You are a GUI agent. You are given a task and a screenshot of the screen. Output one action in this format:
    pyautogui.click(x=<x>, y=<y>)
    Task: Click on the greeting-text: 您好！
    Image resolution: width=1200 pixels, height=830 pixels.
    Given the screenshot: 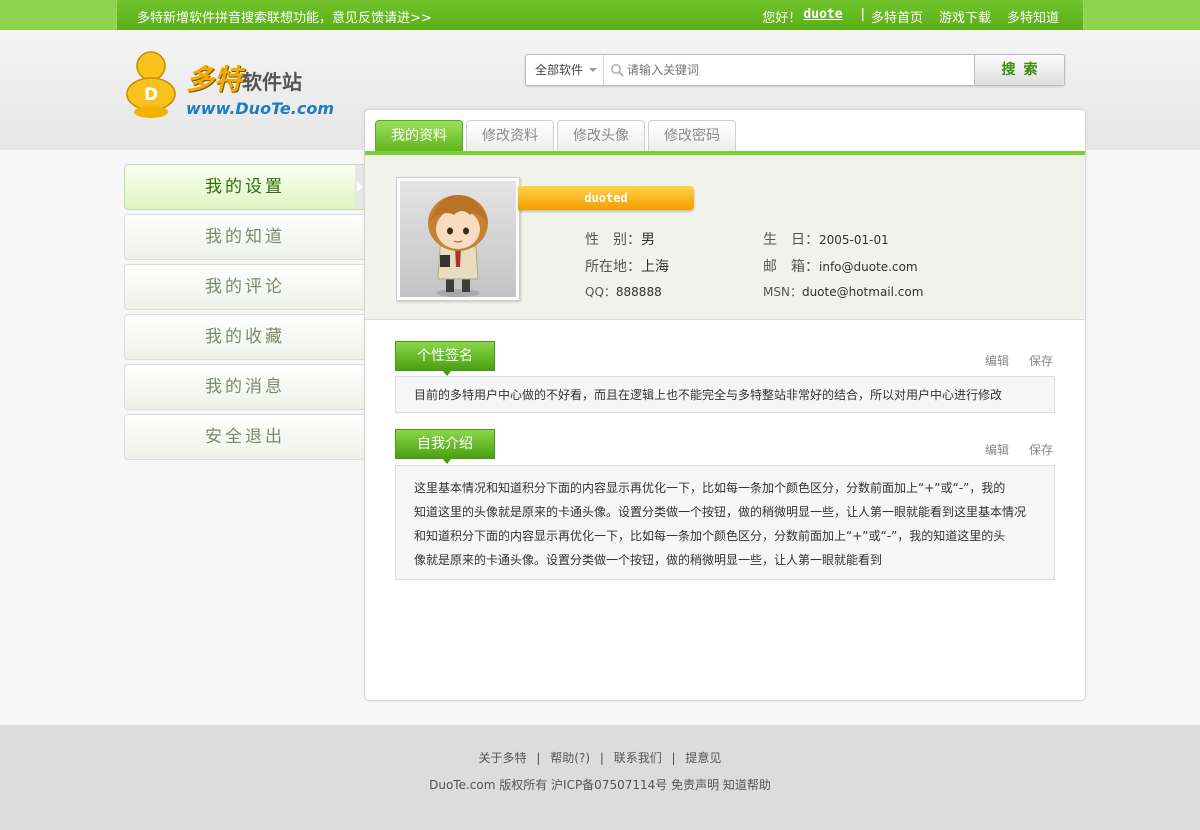 What is the action you would take?
    pyautogui.click(x=782, y=18)
    